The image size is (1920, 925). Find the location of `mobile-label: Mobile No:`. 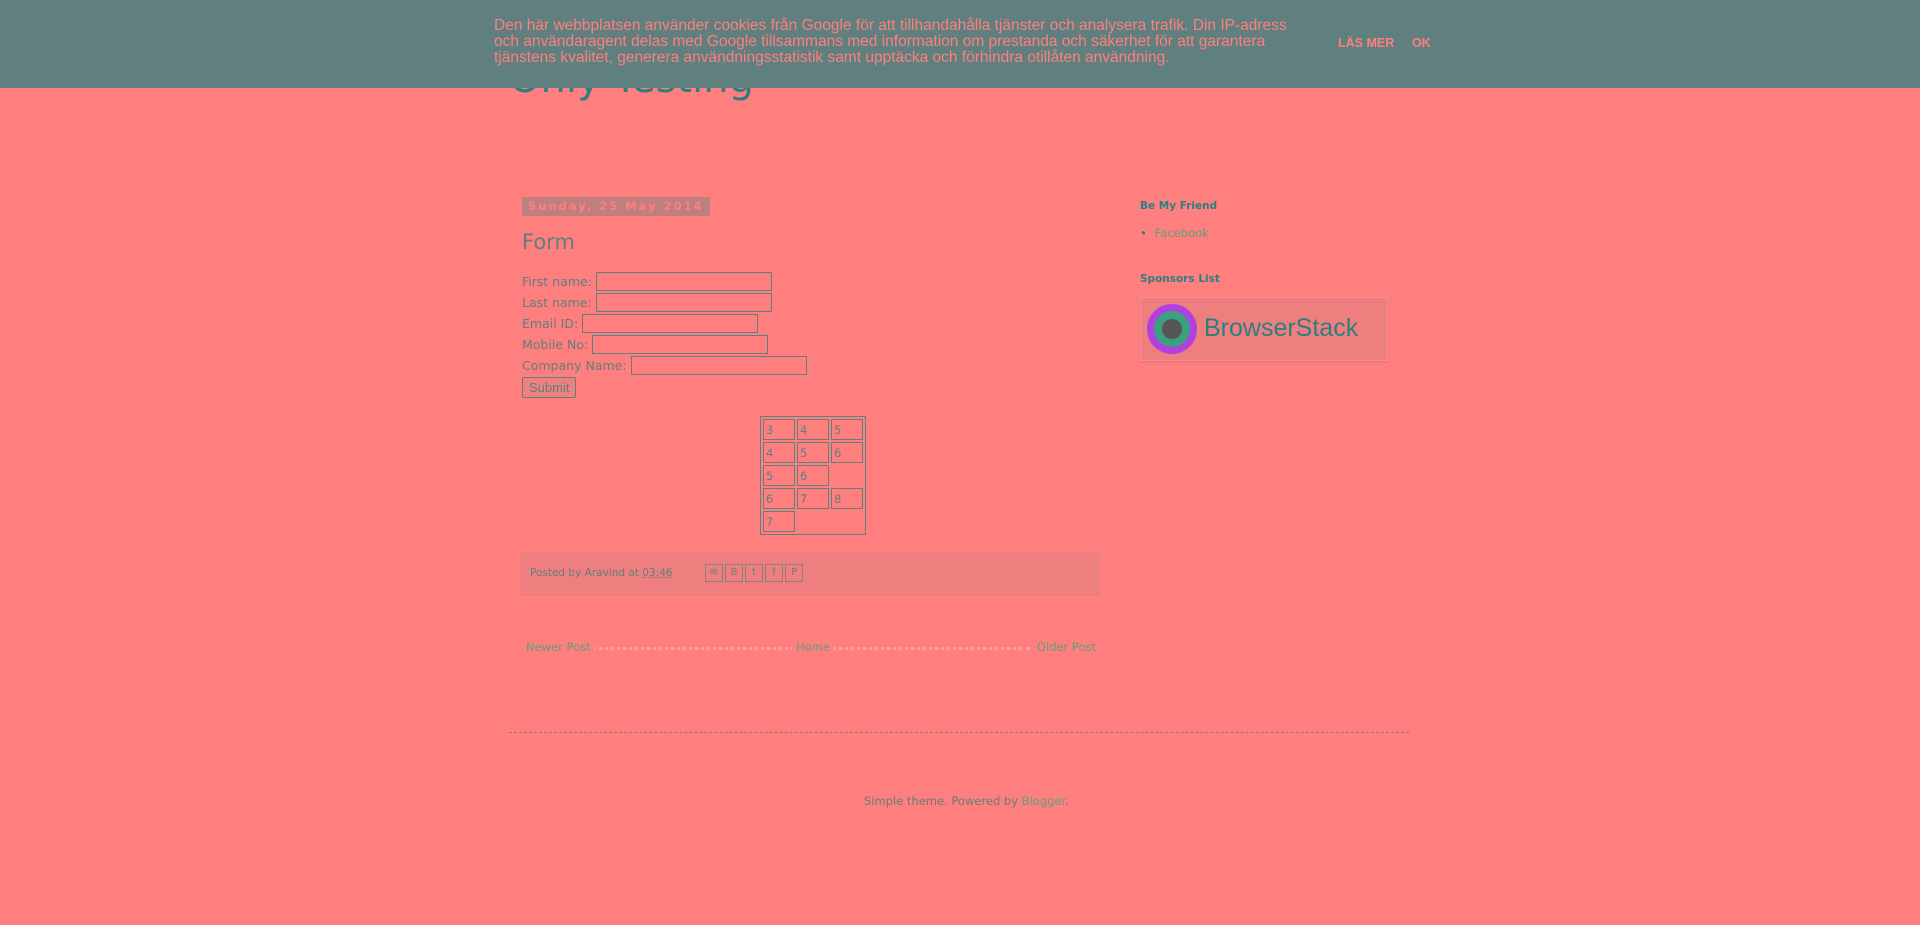

mobile-label: Mobile No: is located at coordinates (555, 344).